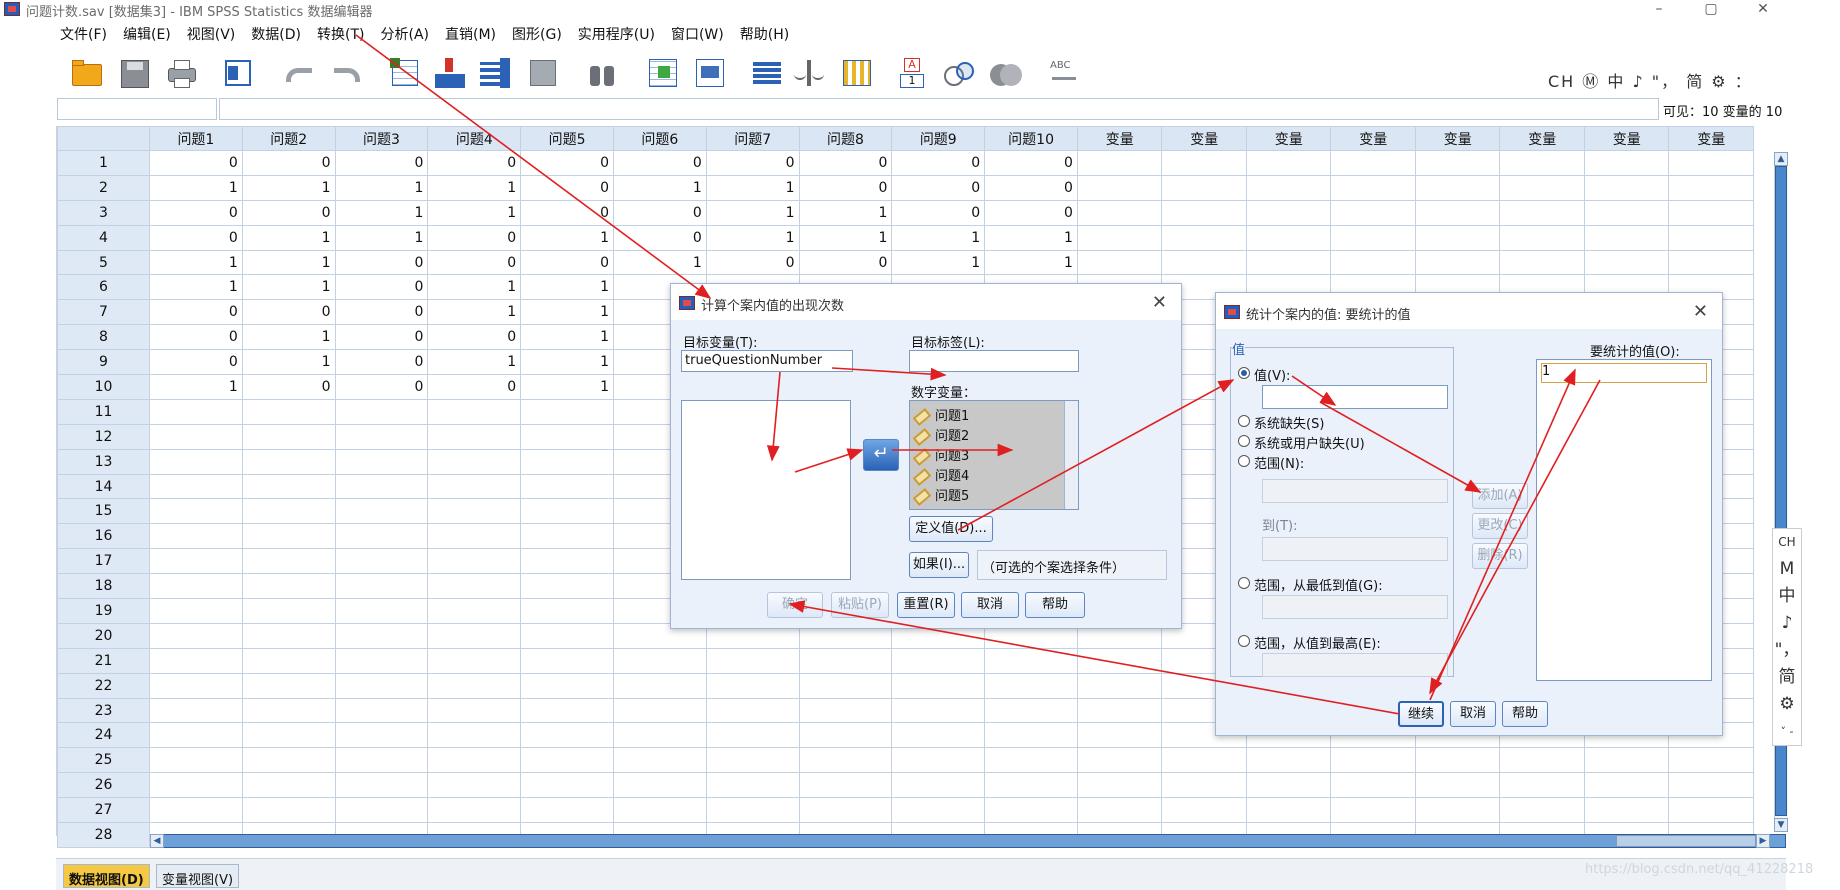  I want to click on row-number: 10, so click(103, 387).